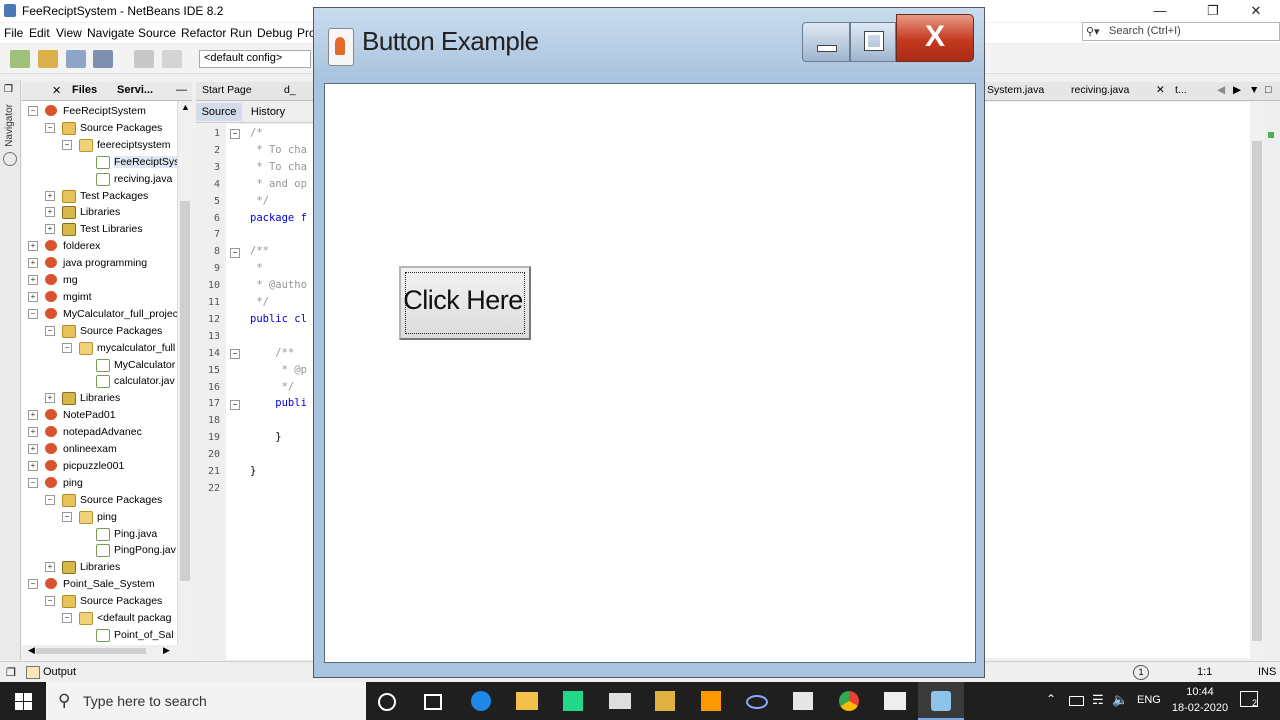 This screenshot has height=720, width=1280. What do you see at coordinates (433, 702) in the screenshot?
I see `task-view-icon` at bounding box center [433, 702].